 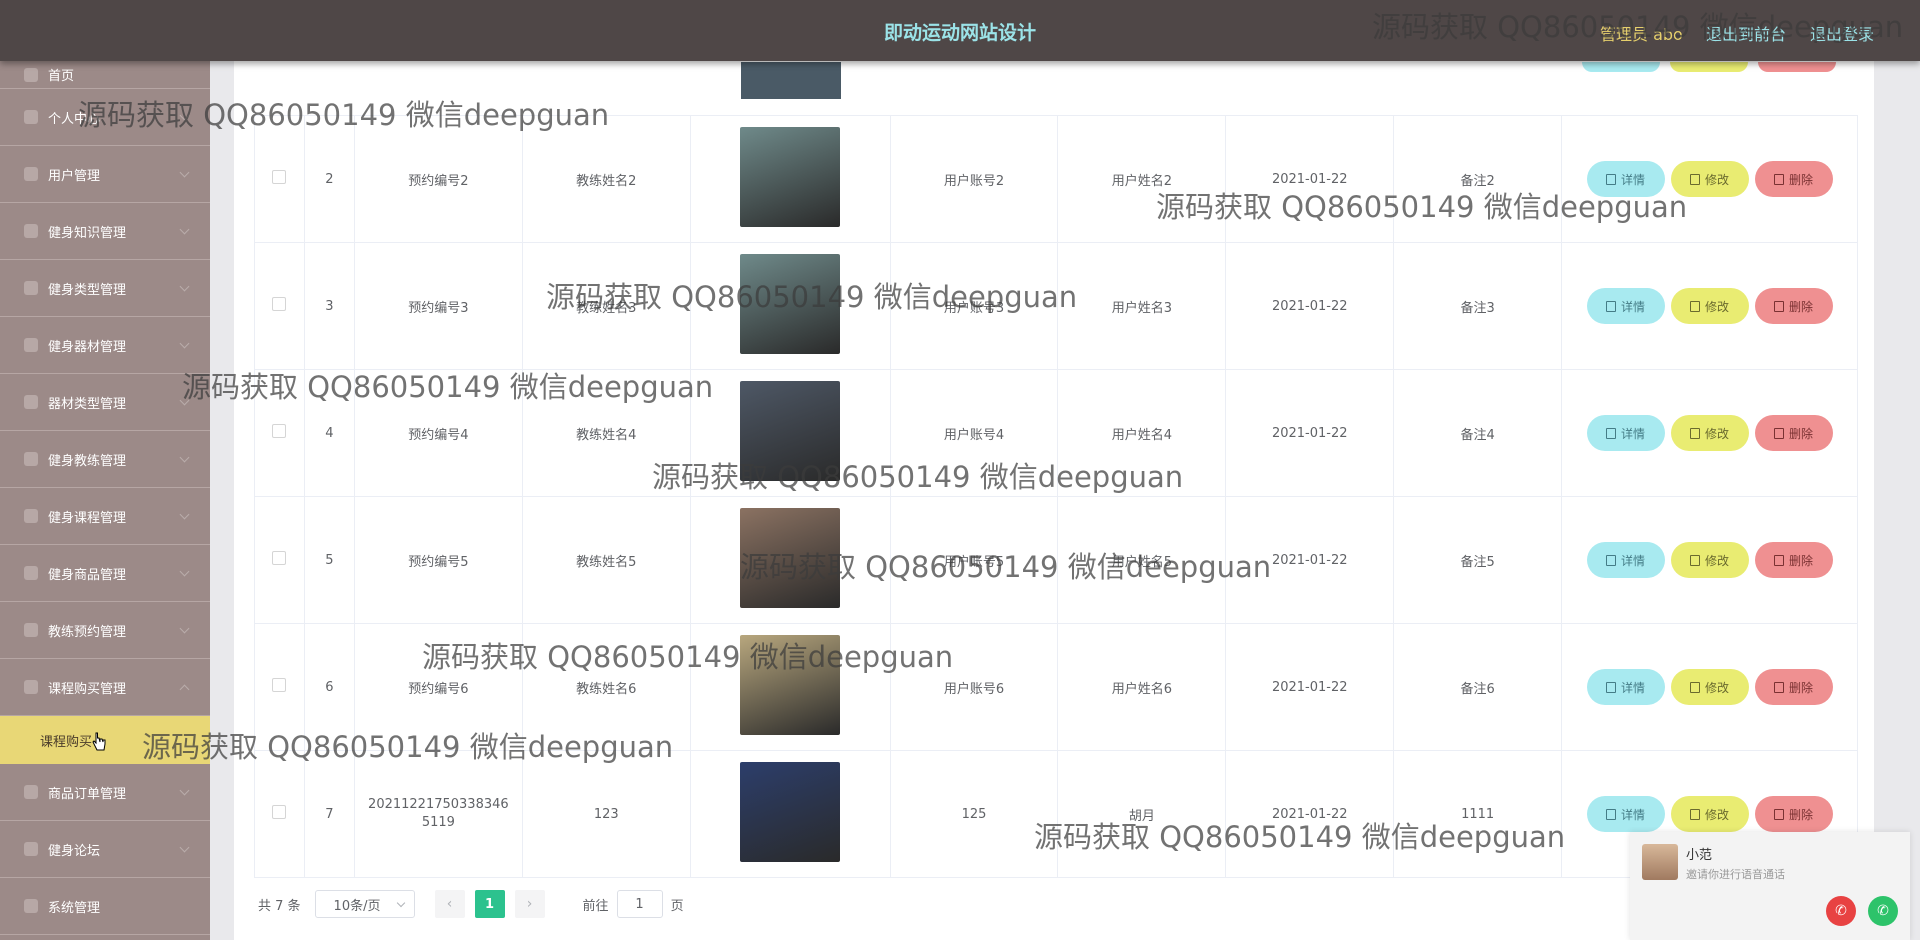 What do you see at coordinates (105, 231) in the screenshot?
I see `sidebar-item-fitness-knowledge: 健身知识管理` at bounding box center [105, 231].